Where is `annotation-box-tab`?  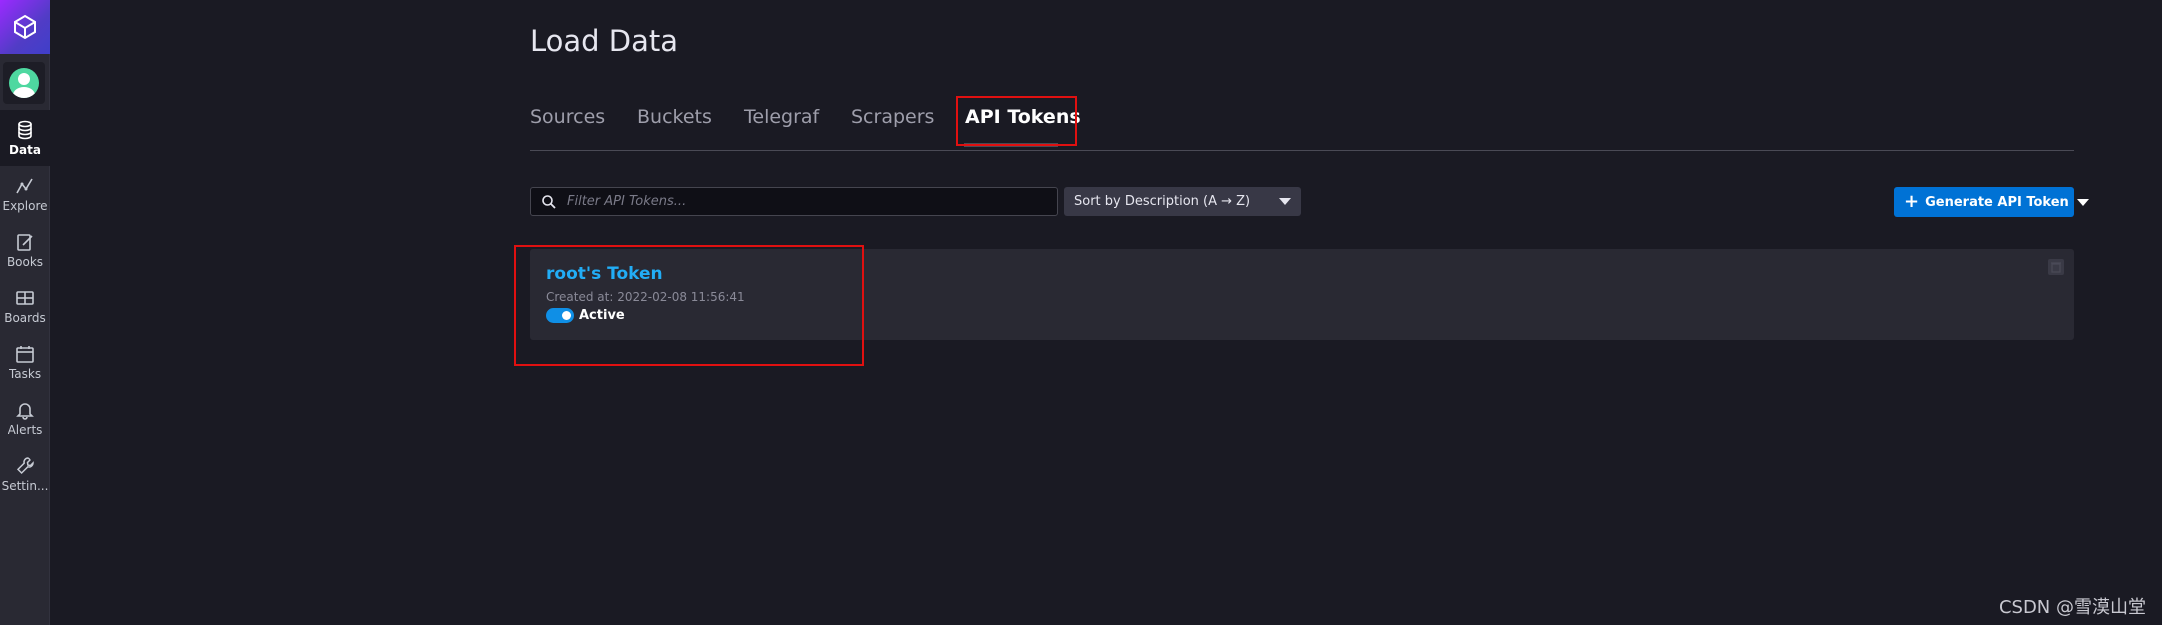 annotation-box-tab is located at coordinates (1016, 121).